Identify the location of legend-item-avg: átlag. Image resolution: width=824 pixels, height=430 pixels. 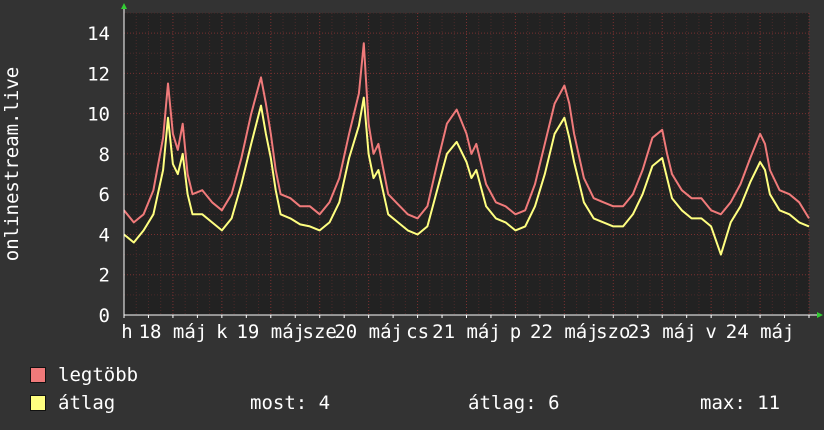
(72, 403).